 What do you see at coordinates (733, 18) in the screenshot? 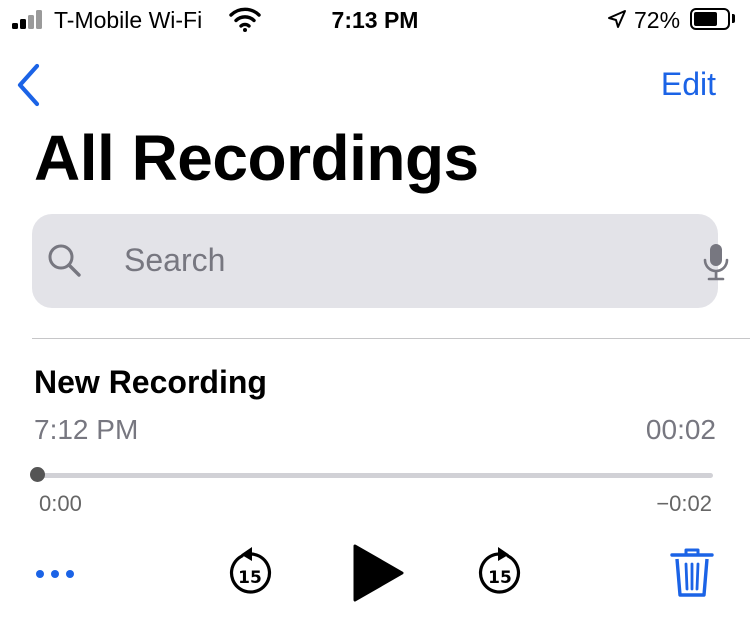
I see `battery-cap` at bounding box center [733, 18].